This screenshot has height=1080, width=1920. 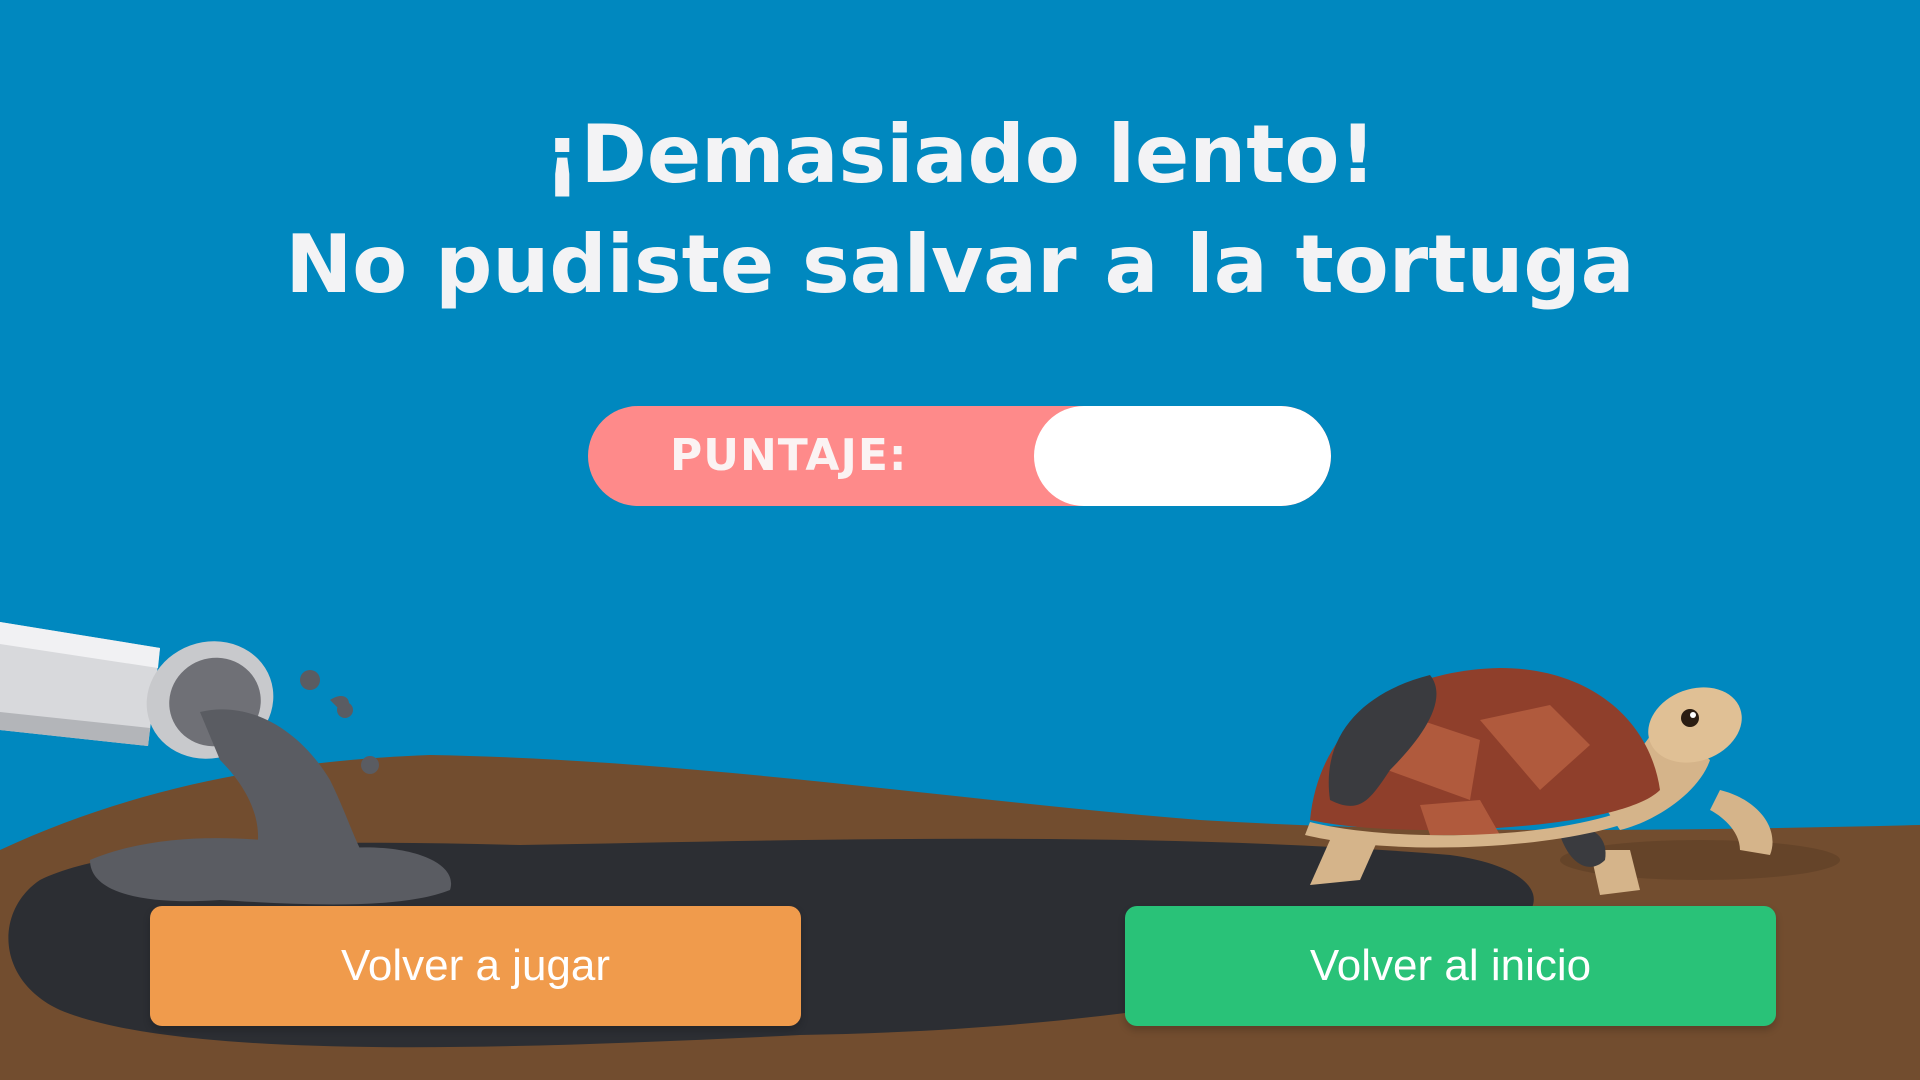 What do you see at coordinates (789, 455) in the screenshot?
I see `score-label: PUNTAJE:` at bounding box center [789, 455].